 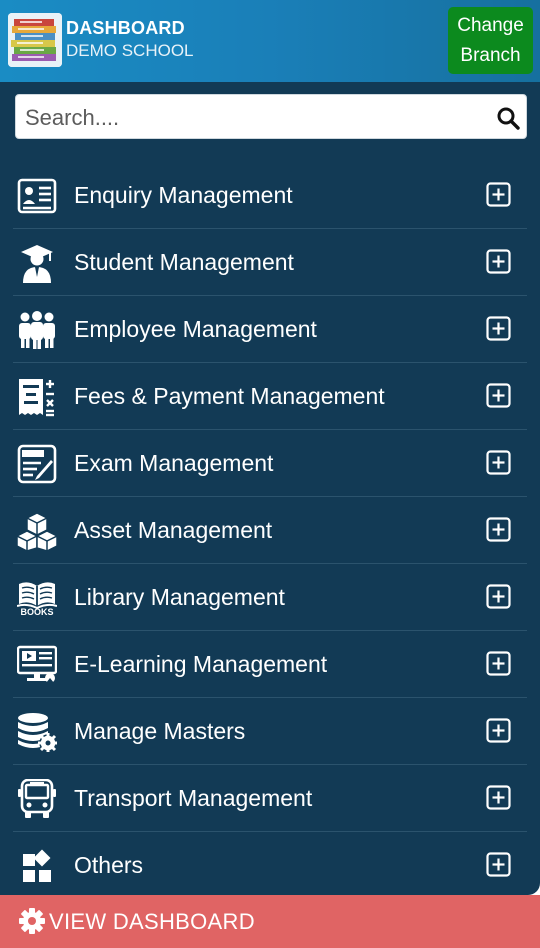 I want to click on menu-item-label: Others, so click(x=109, y=865).